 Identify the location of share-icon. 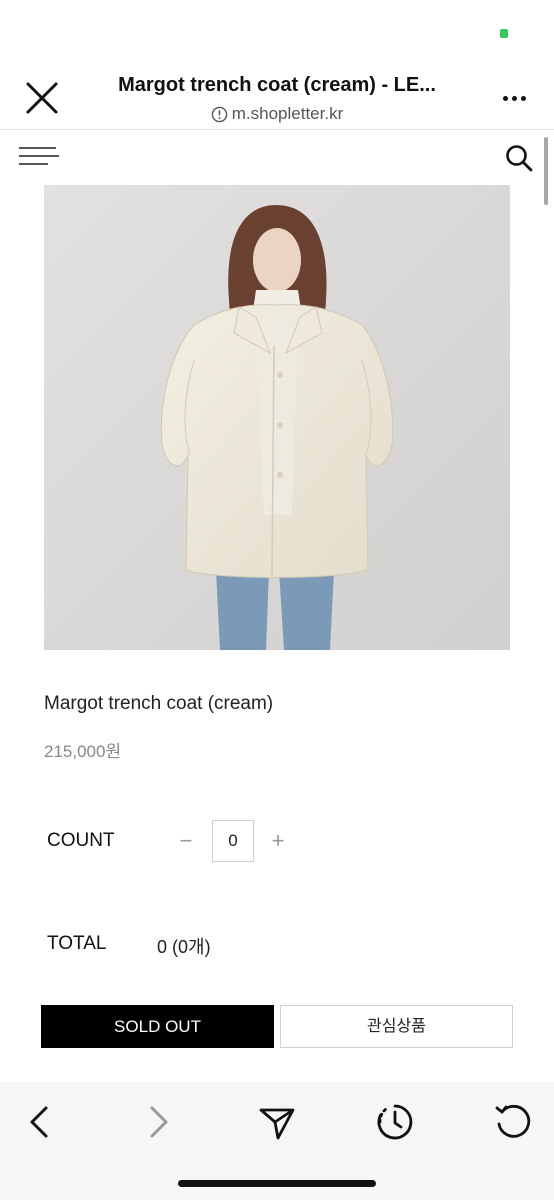
(277, 1124).